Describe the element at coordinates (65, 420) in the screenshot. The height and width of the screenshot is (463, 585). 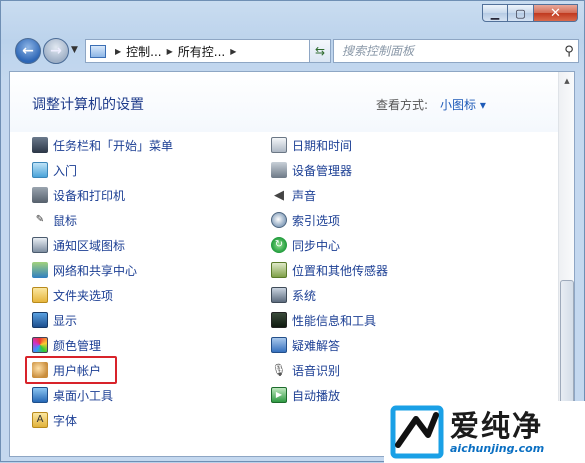
I see `item-label: 字体` at that location.